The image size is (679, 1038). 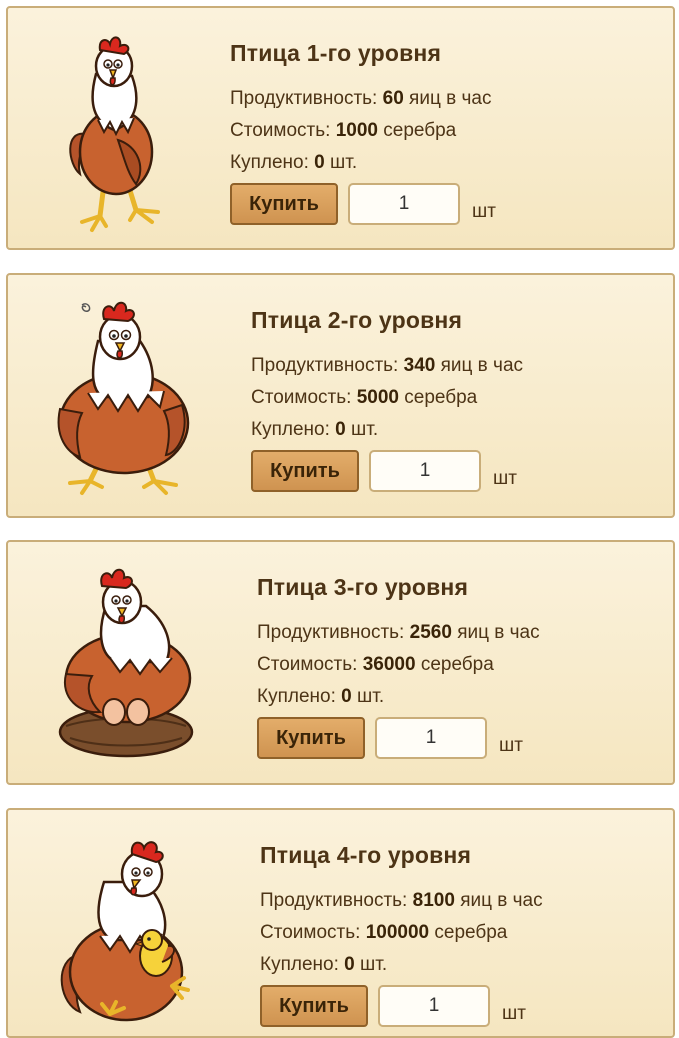 I want to click on productivity-value: 60, so click(x=393, y=98).